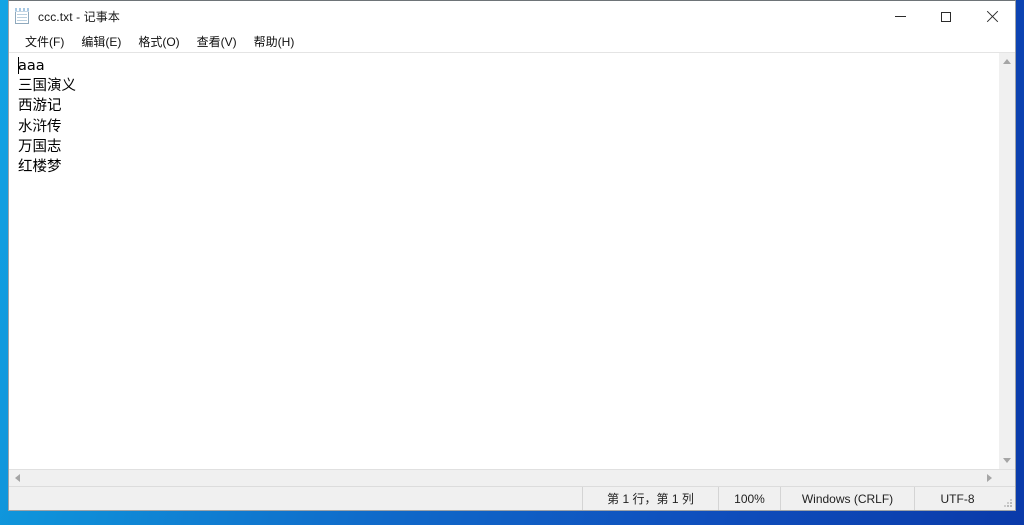 The image size is (1024, 525). Describe the element at coordinates (1007, 498) in the screenshot. I see `resize-grip-icon` at that location.